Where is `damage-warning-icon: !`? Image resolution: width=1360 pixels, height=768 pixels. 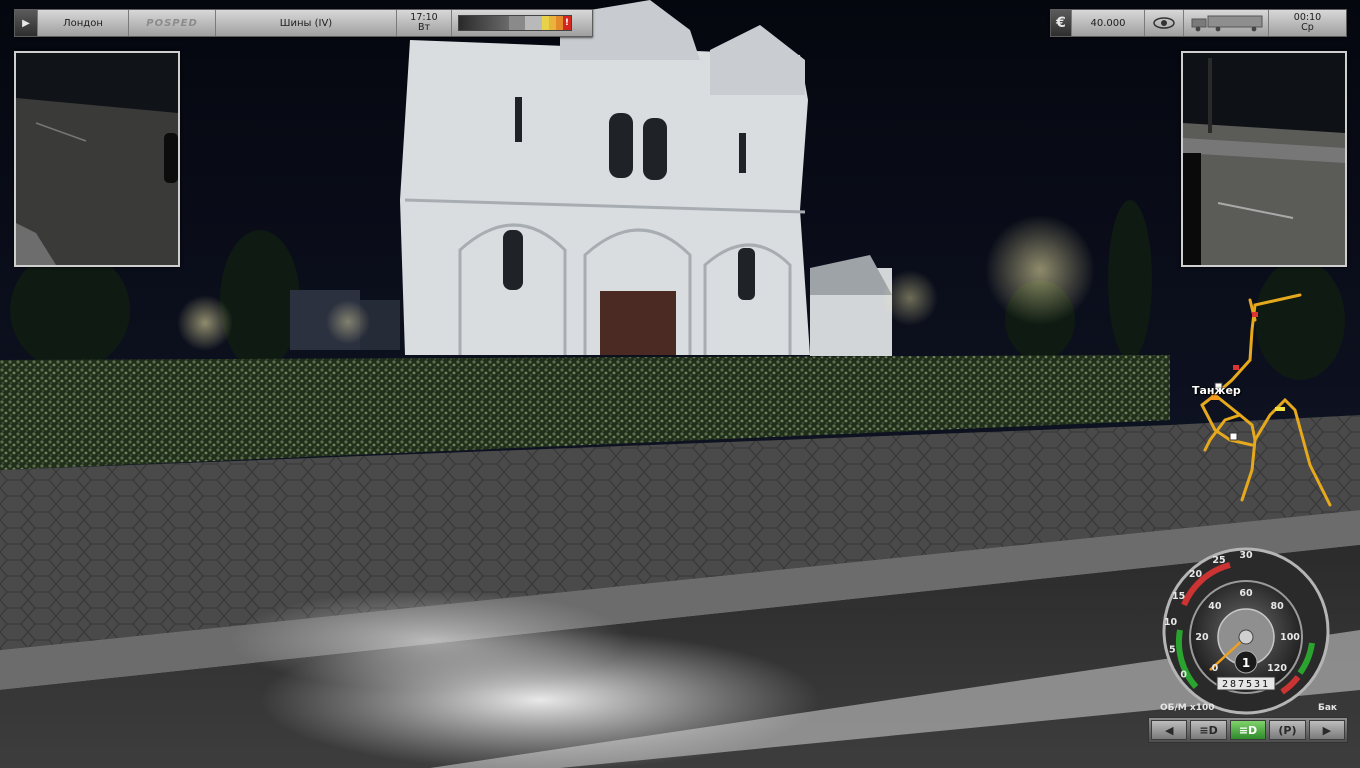
damage-warning-icon: ! is located at coordinates (566, 23).